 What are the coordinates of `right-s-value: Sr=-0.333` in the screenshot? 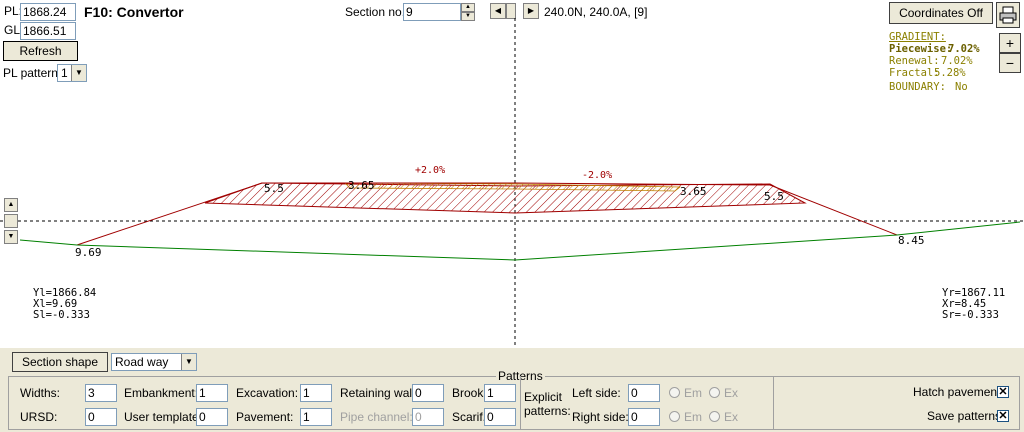 It's located at (970, 315).